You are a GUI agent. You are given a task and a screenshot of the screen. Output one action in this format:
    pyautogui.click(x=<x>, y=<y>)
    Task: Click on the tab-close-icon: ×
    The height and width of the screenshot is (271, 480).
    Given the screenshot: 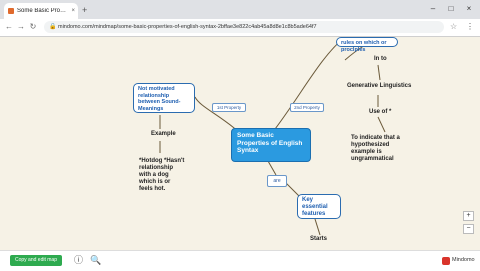 What is the action you would take?
    pyautogui.click(x=73, y=11)
    